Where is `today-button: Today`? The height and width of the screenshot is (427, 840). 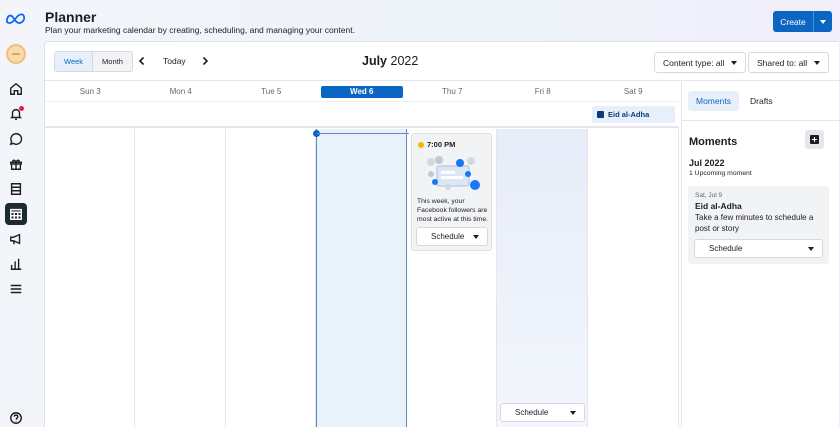 today-button: Today is located at coordinates (174, 61).